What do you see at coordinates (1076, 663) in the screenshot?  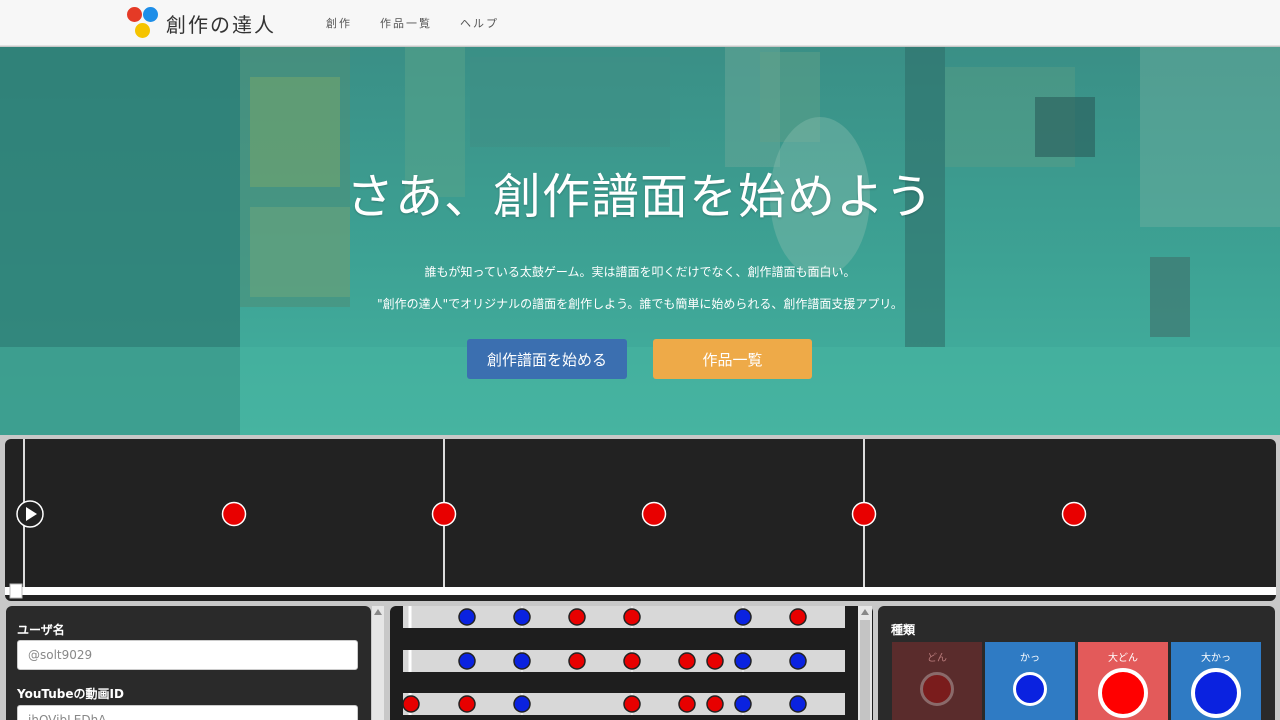 I see `note-kind-panel: 種類 どん かっ 大どん 大かっ` at bounding box center [1076, 663].